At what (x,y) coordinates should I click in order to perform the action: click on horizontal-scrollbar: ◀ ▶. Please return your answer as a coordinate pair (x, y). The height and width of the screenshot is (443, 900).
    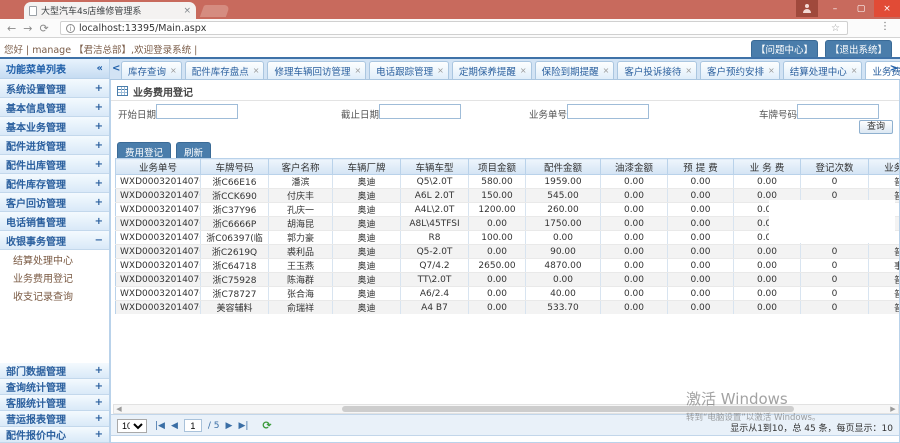
    Looking at the image, I should click on (506, 409).